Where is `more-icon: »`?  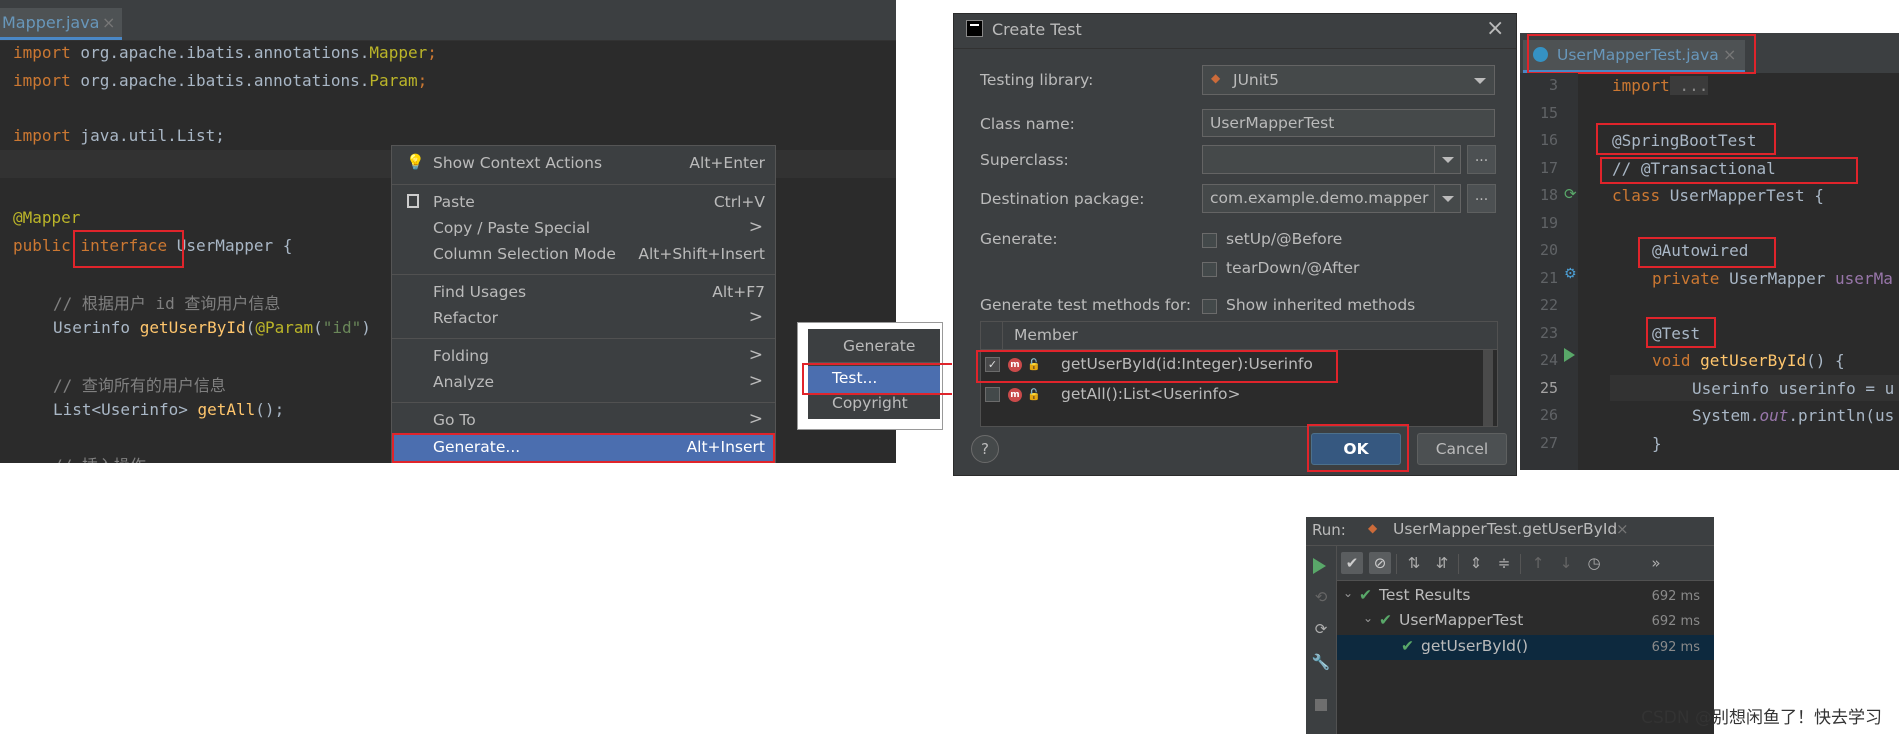 more-icon: » is located at coordinates (1656, 563).